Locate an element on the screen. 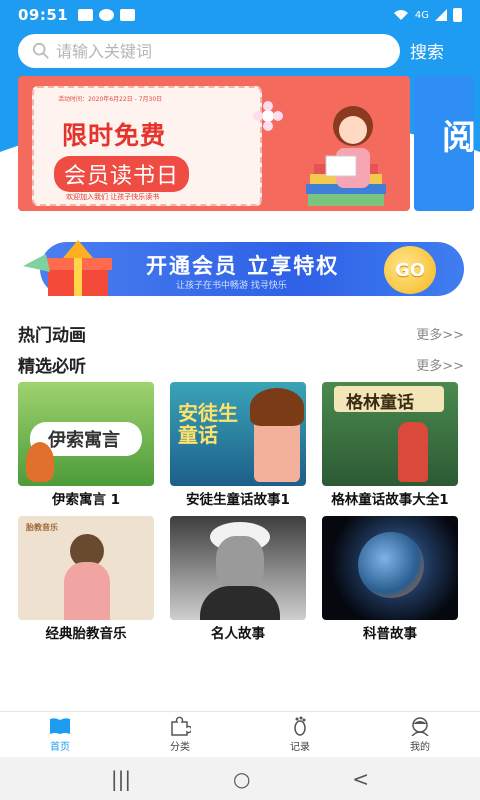 The width and height of the screenshot is (480, 800). vip-subtitle: 让孩子在书中畅游 找寻快乐 is located at coordinates (231, 286).